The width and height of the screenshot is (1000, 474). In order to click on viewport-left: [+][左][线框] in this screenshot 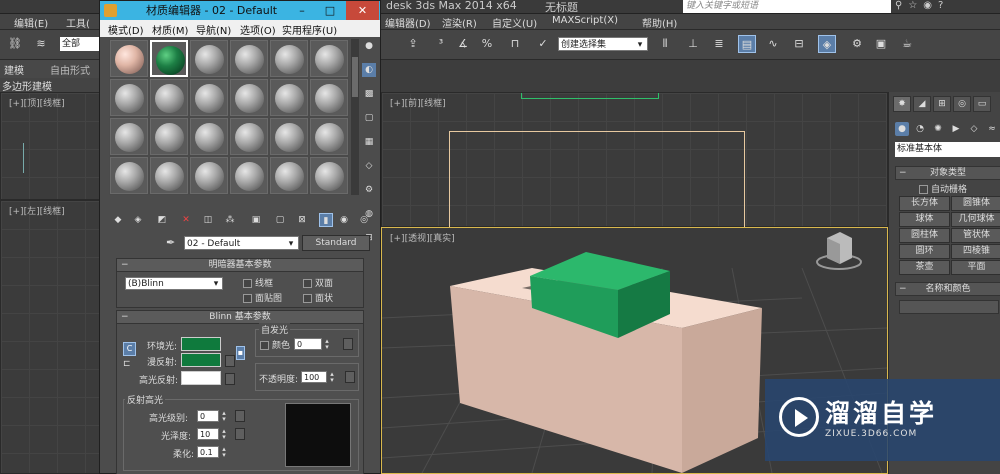, I will do `click(50, 337)`.